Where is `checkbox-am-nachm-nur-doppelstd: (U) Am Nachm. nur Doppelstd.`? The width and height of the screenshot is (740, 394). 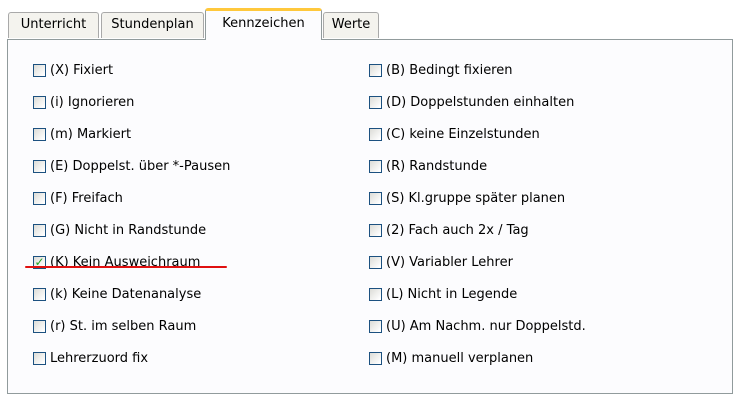 checkbox-am-nachm-nur-doppelstd: (U) Am Nachm. nur Doppelstd. is located at coordinates (477, 326).